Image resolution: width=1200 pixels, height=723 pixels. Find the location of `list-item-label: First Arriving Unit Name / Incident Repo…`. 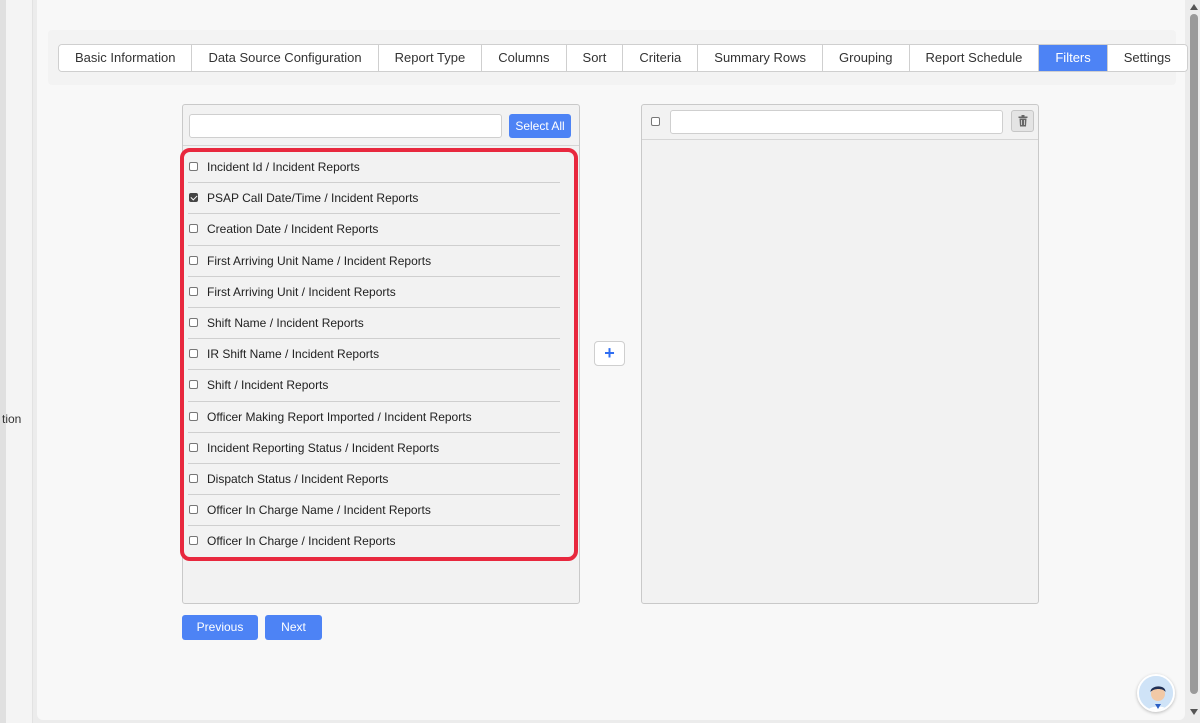

list-item-label: First Arriving Unit Name / Incident Repo… is located at coordinates (319, 260).